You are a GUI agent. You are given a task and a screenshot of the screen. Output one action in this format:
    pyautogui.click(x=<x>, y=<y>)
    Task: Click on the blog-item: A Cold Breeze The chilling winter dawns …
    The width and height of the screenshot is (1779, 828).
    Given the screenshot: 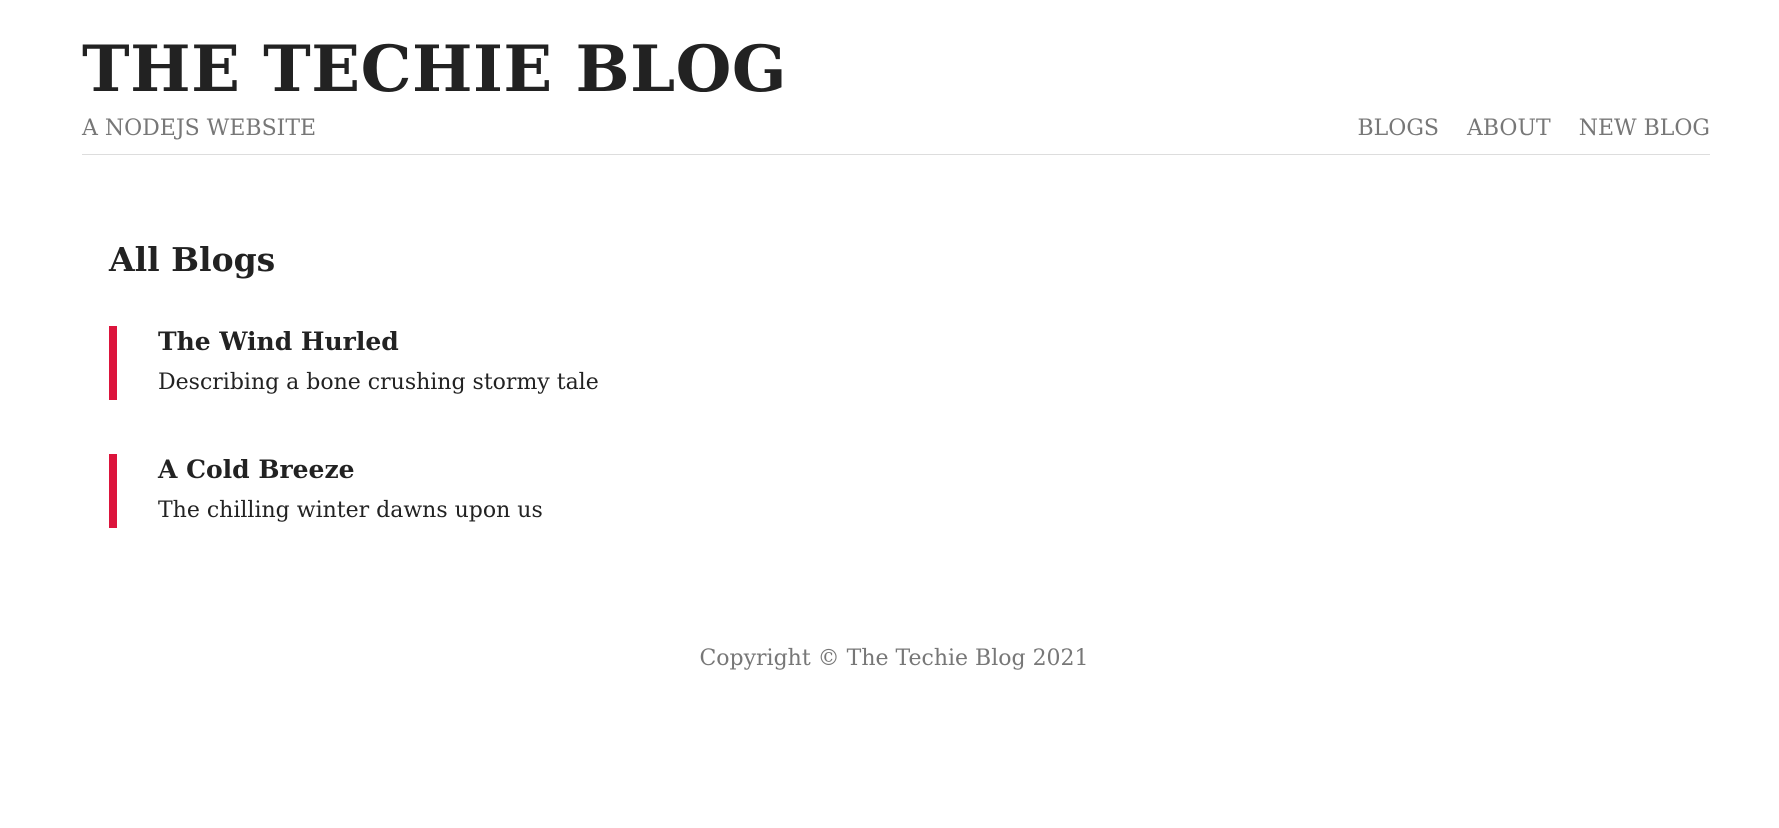 What is the action you would take?
    pyautogui.click(x=909, y=491)
    